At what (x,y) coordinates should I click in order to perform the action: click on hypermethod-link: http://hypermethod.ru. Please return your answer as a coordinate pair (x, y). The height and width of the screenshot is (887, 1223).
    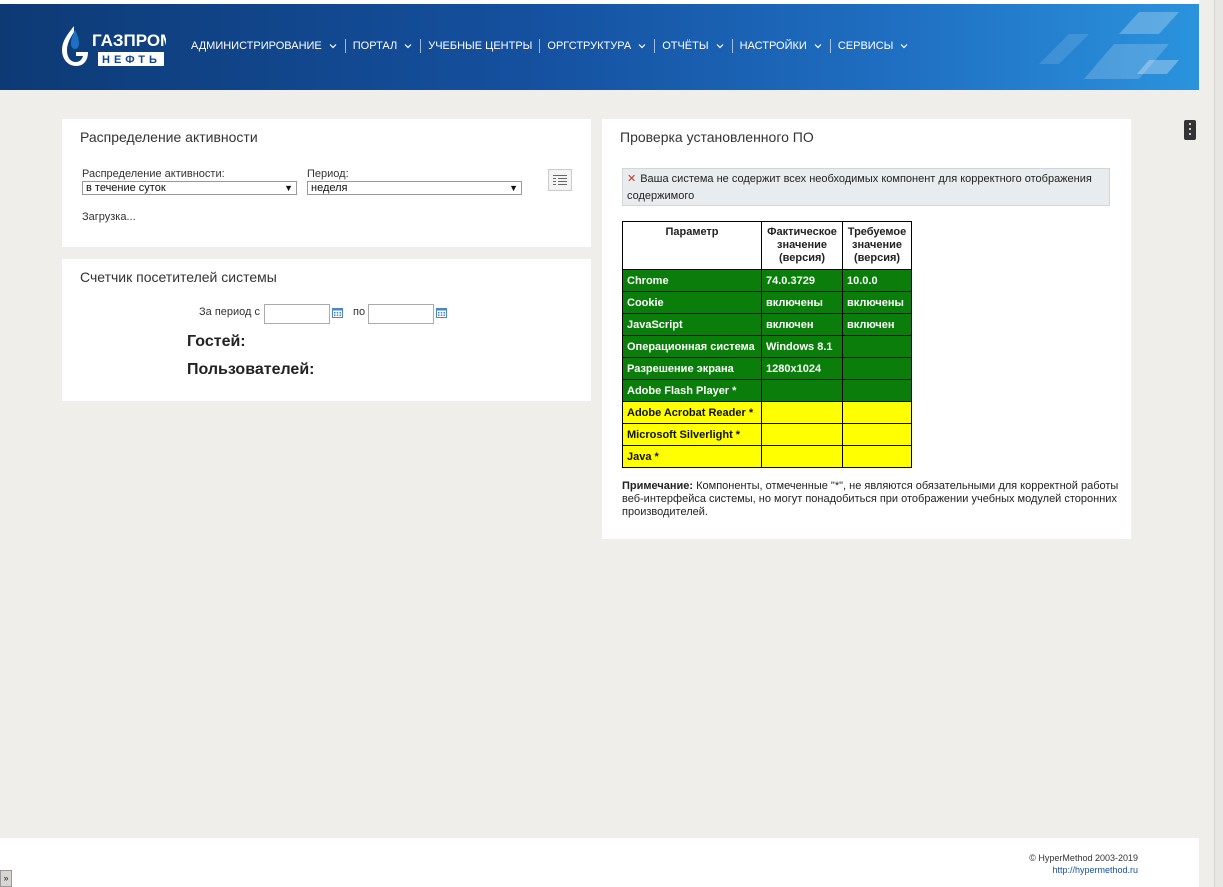
    Looking at the image, I should click on (1095, 870).